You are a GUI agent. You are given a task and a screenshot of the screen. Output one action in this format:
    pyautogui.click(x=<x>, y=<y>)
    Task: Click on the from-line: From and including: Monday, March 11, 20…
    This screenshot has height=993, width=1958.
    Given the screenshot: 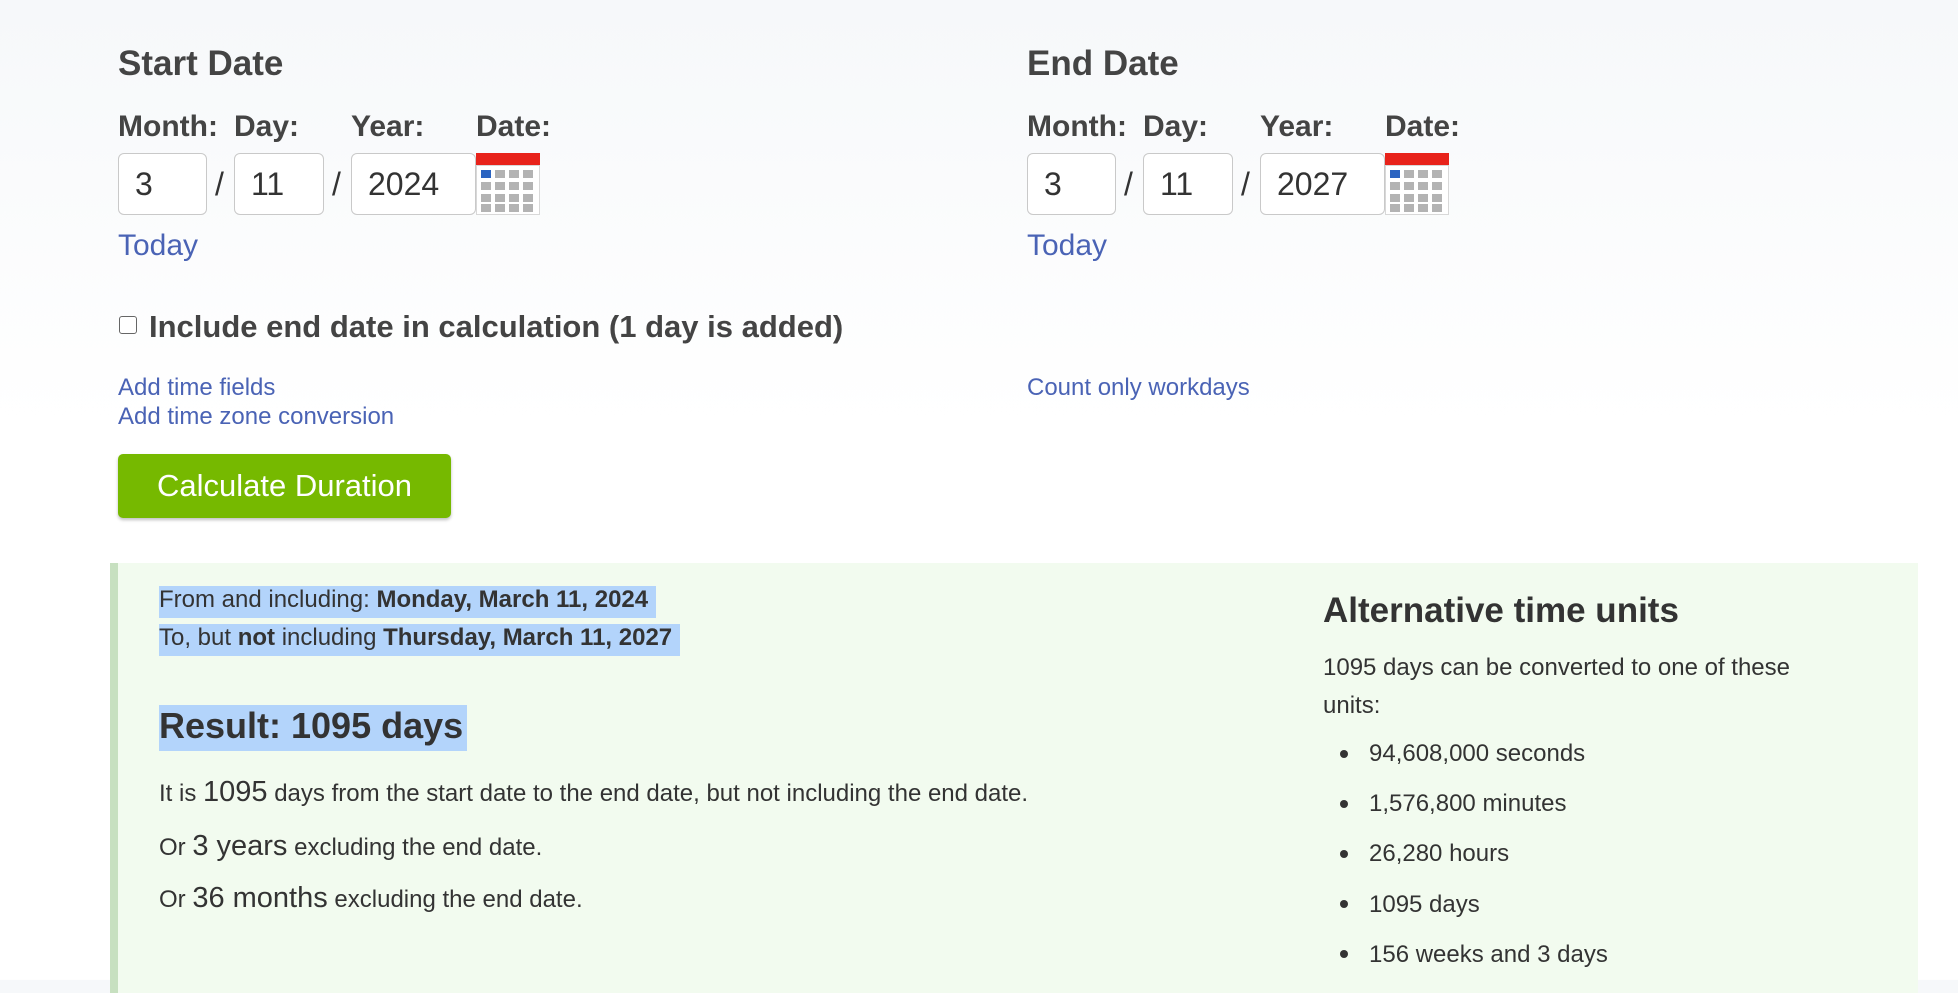 What is the action you would take?
    pyautogui.click(x=408, y=602)
    